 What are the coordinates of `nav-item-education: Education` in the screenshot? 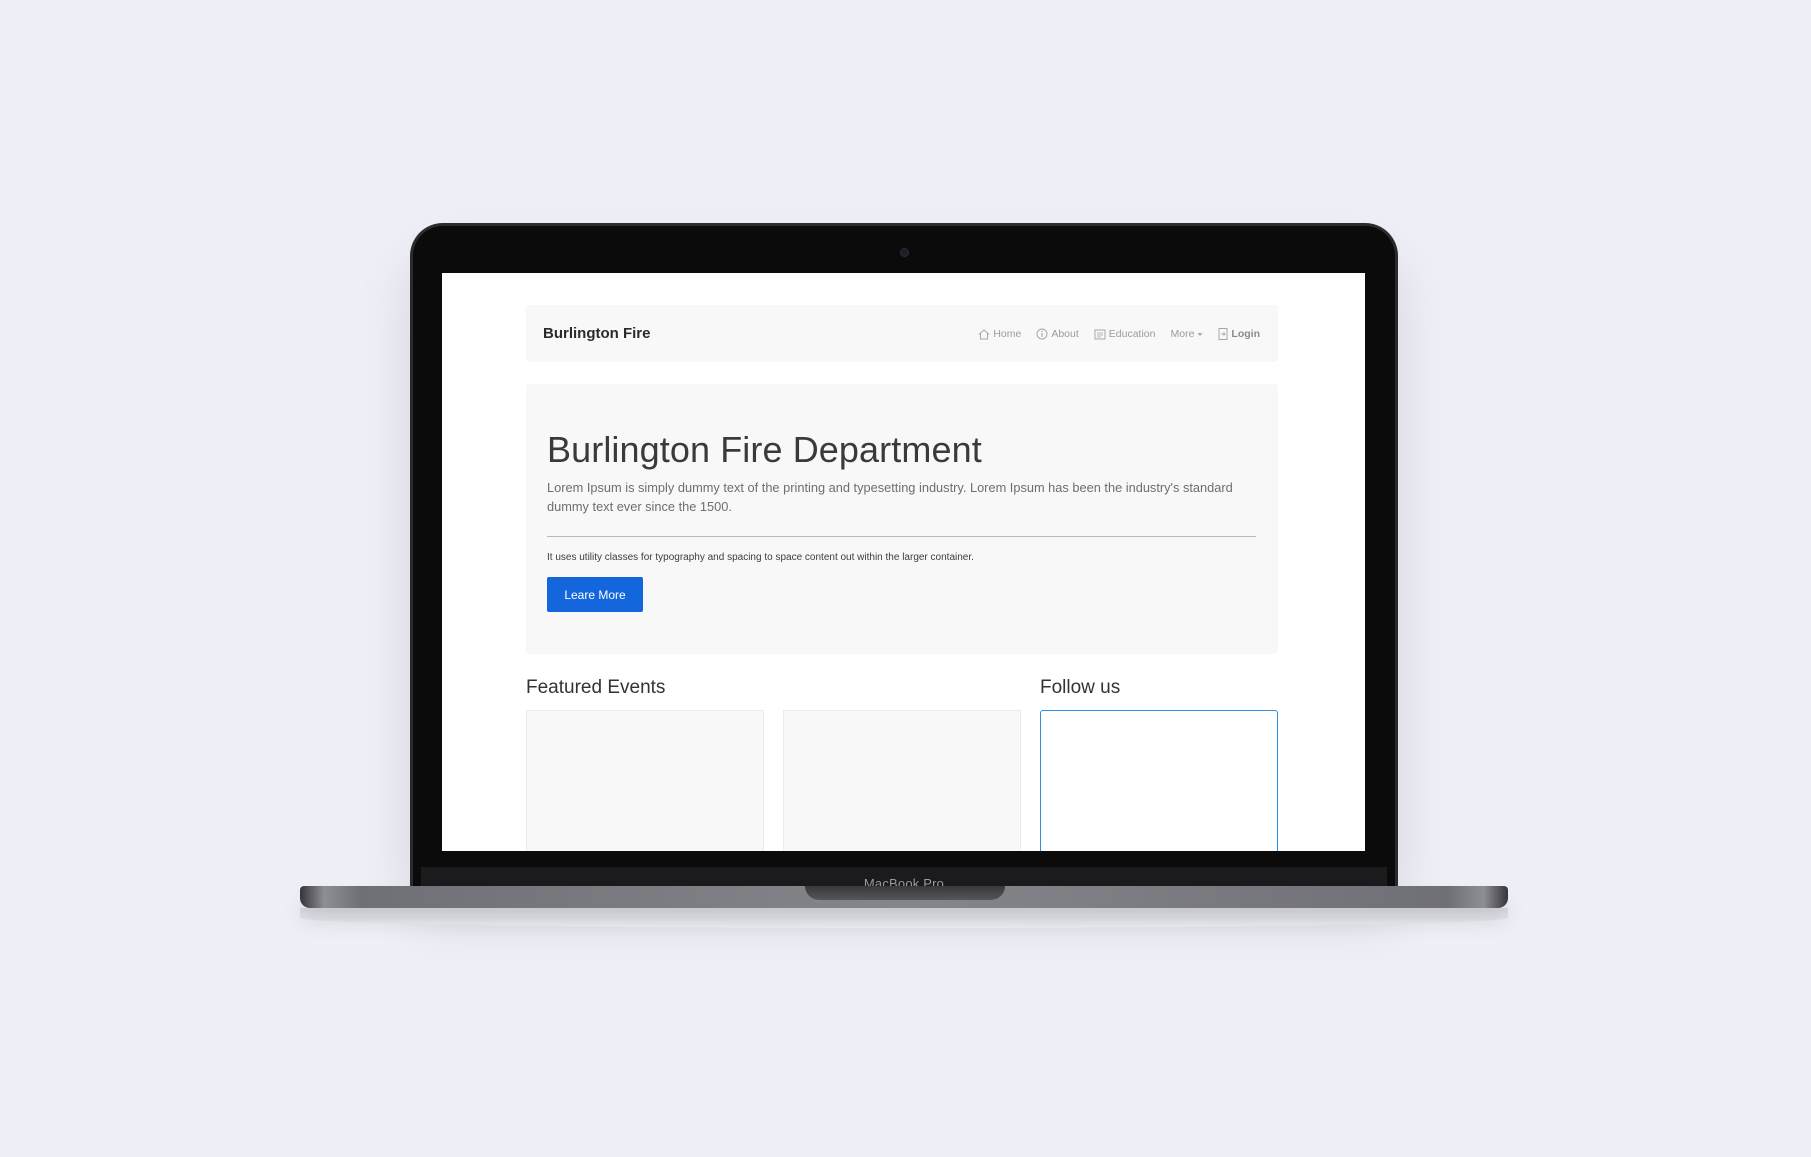 It's located at (1125, 334).